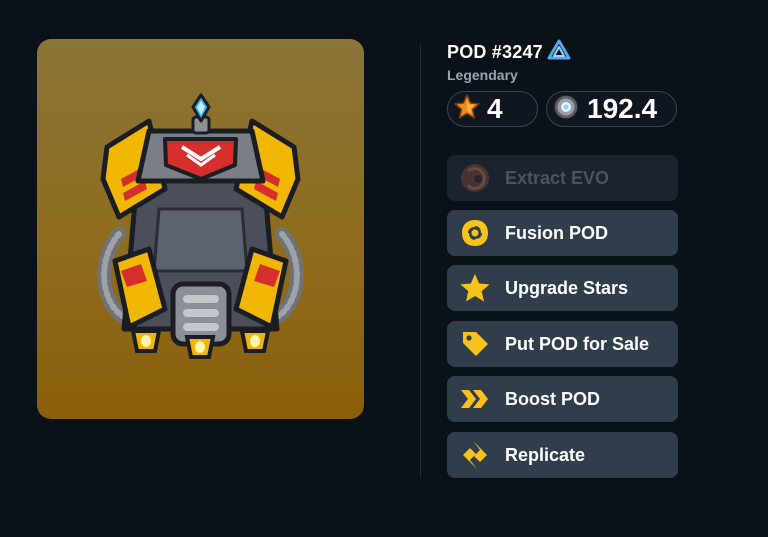 The width and height of the screenshot is (768, 537). I want to click on network-logo-icon, so click(559, 52).